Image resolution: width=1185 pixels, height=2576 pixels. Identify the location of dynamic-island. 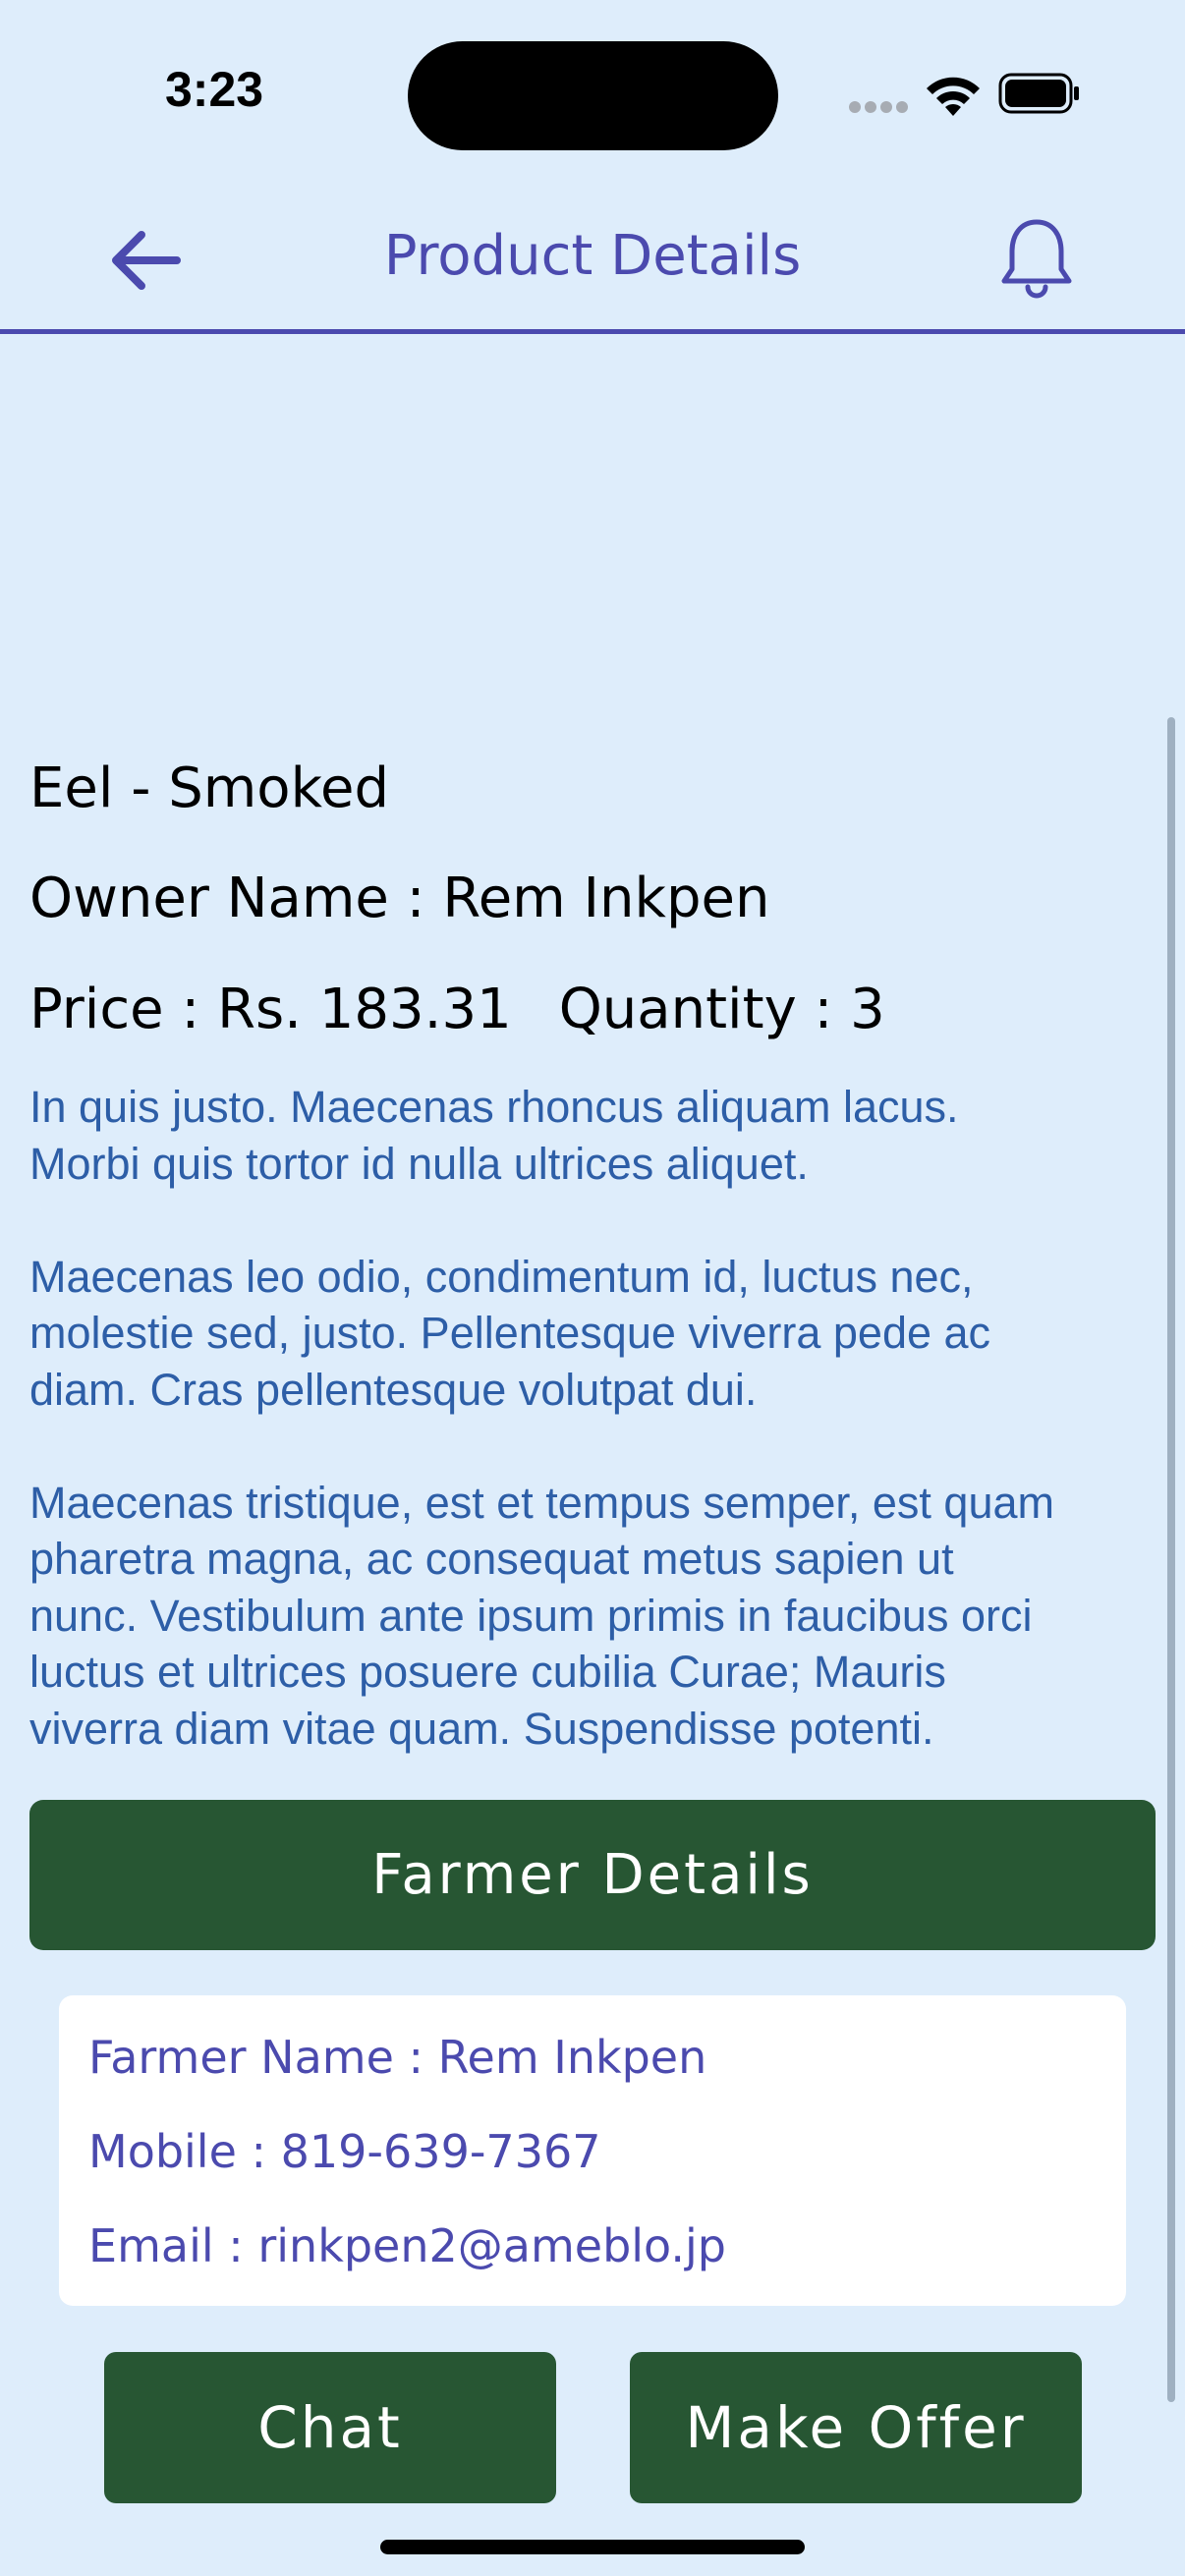
(593, 95).